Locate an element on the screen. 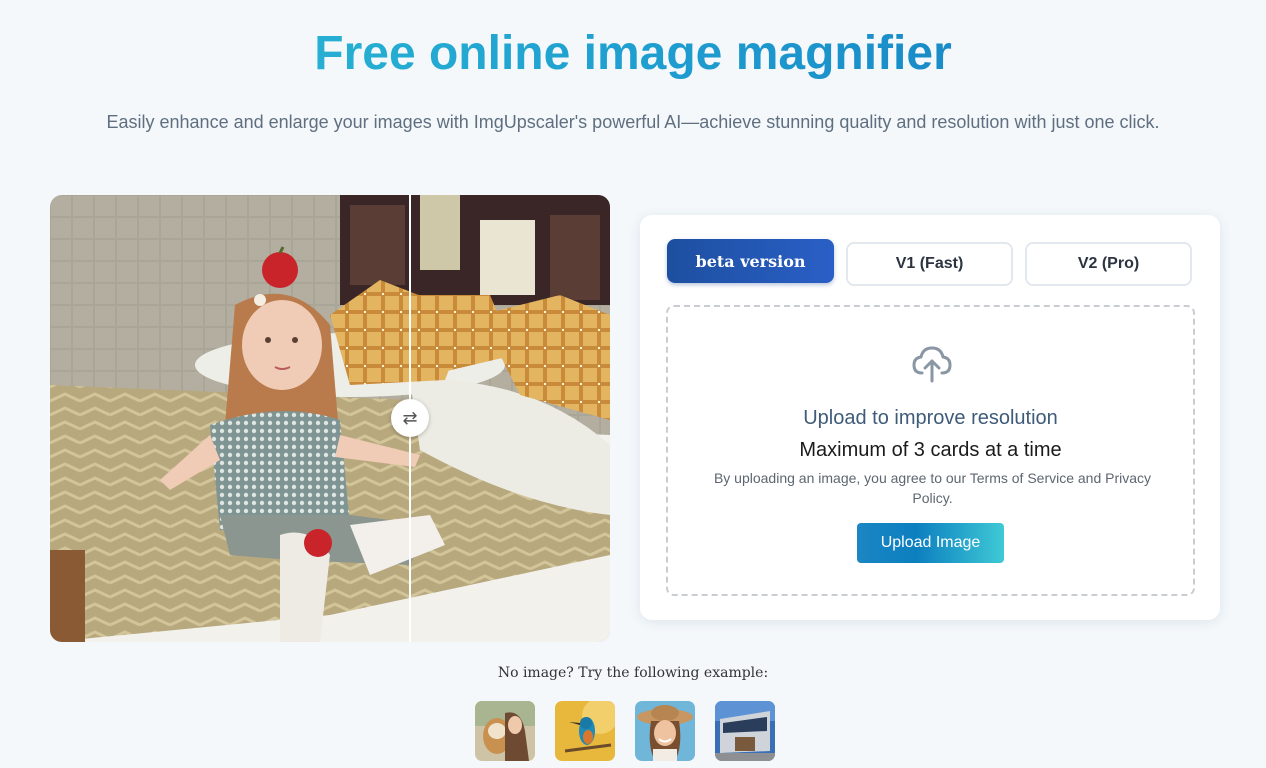 This screenshot has height=768, width=1266. examples-label: No image? Try the following example: is located at coordinates (633, 673).